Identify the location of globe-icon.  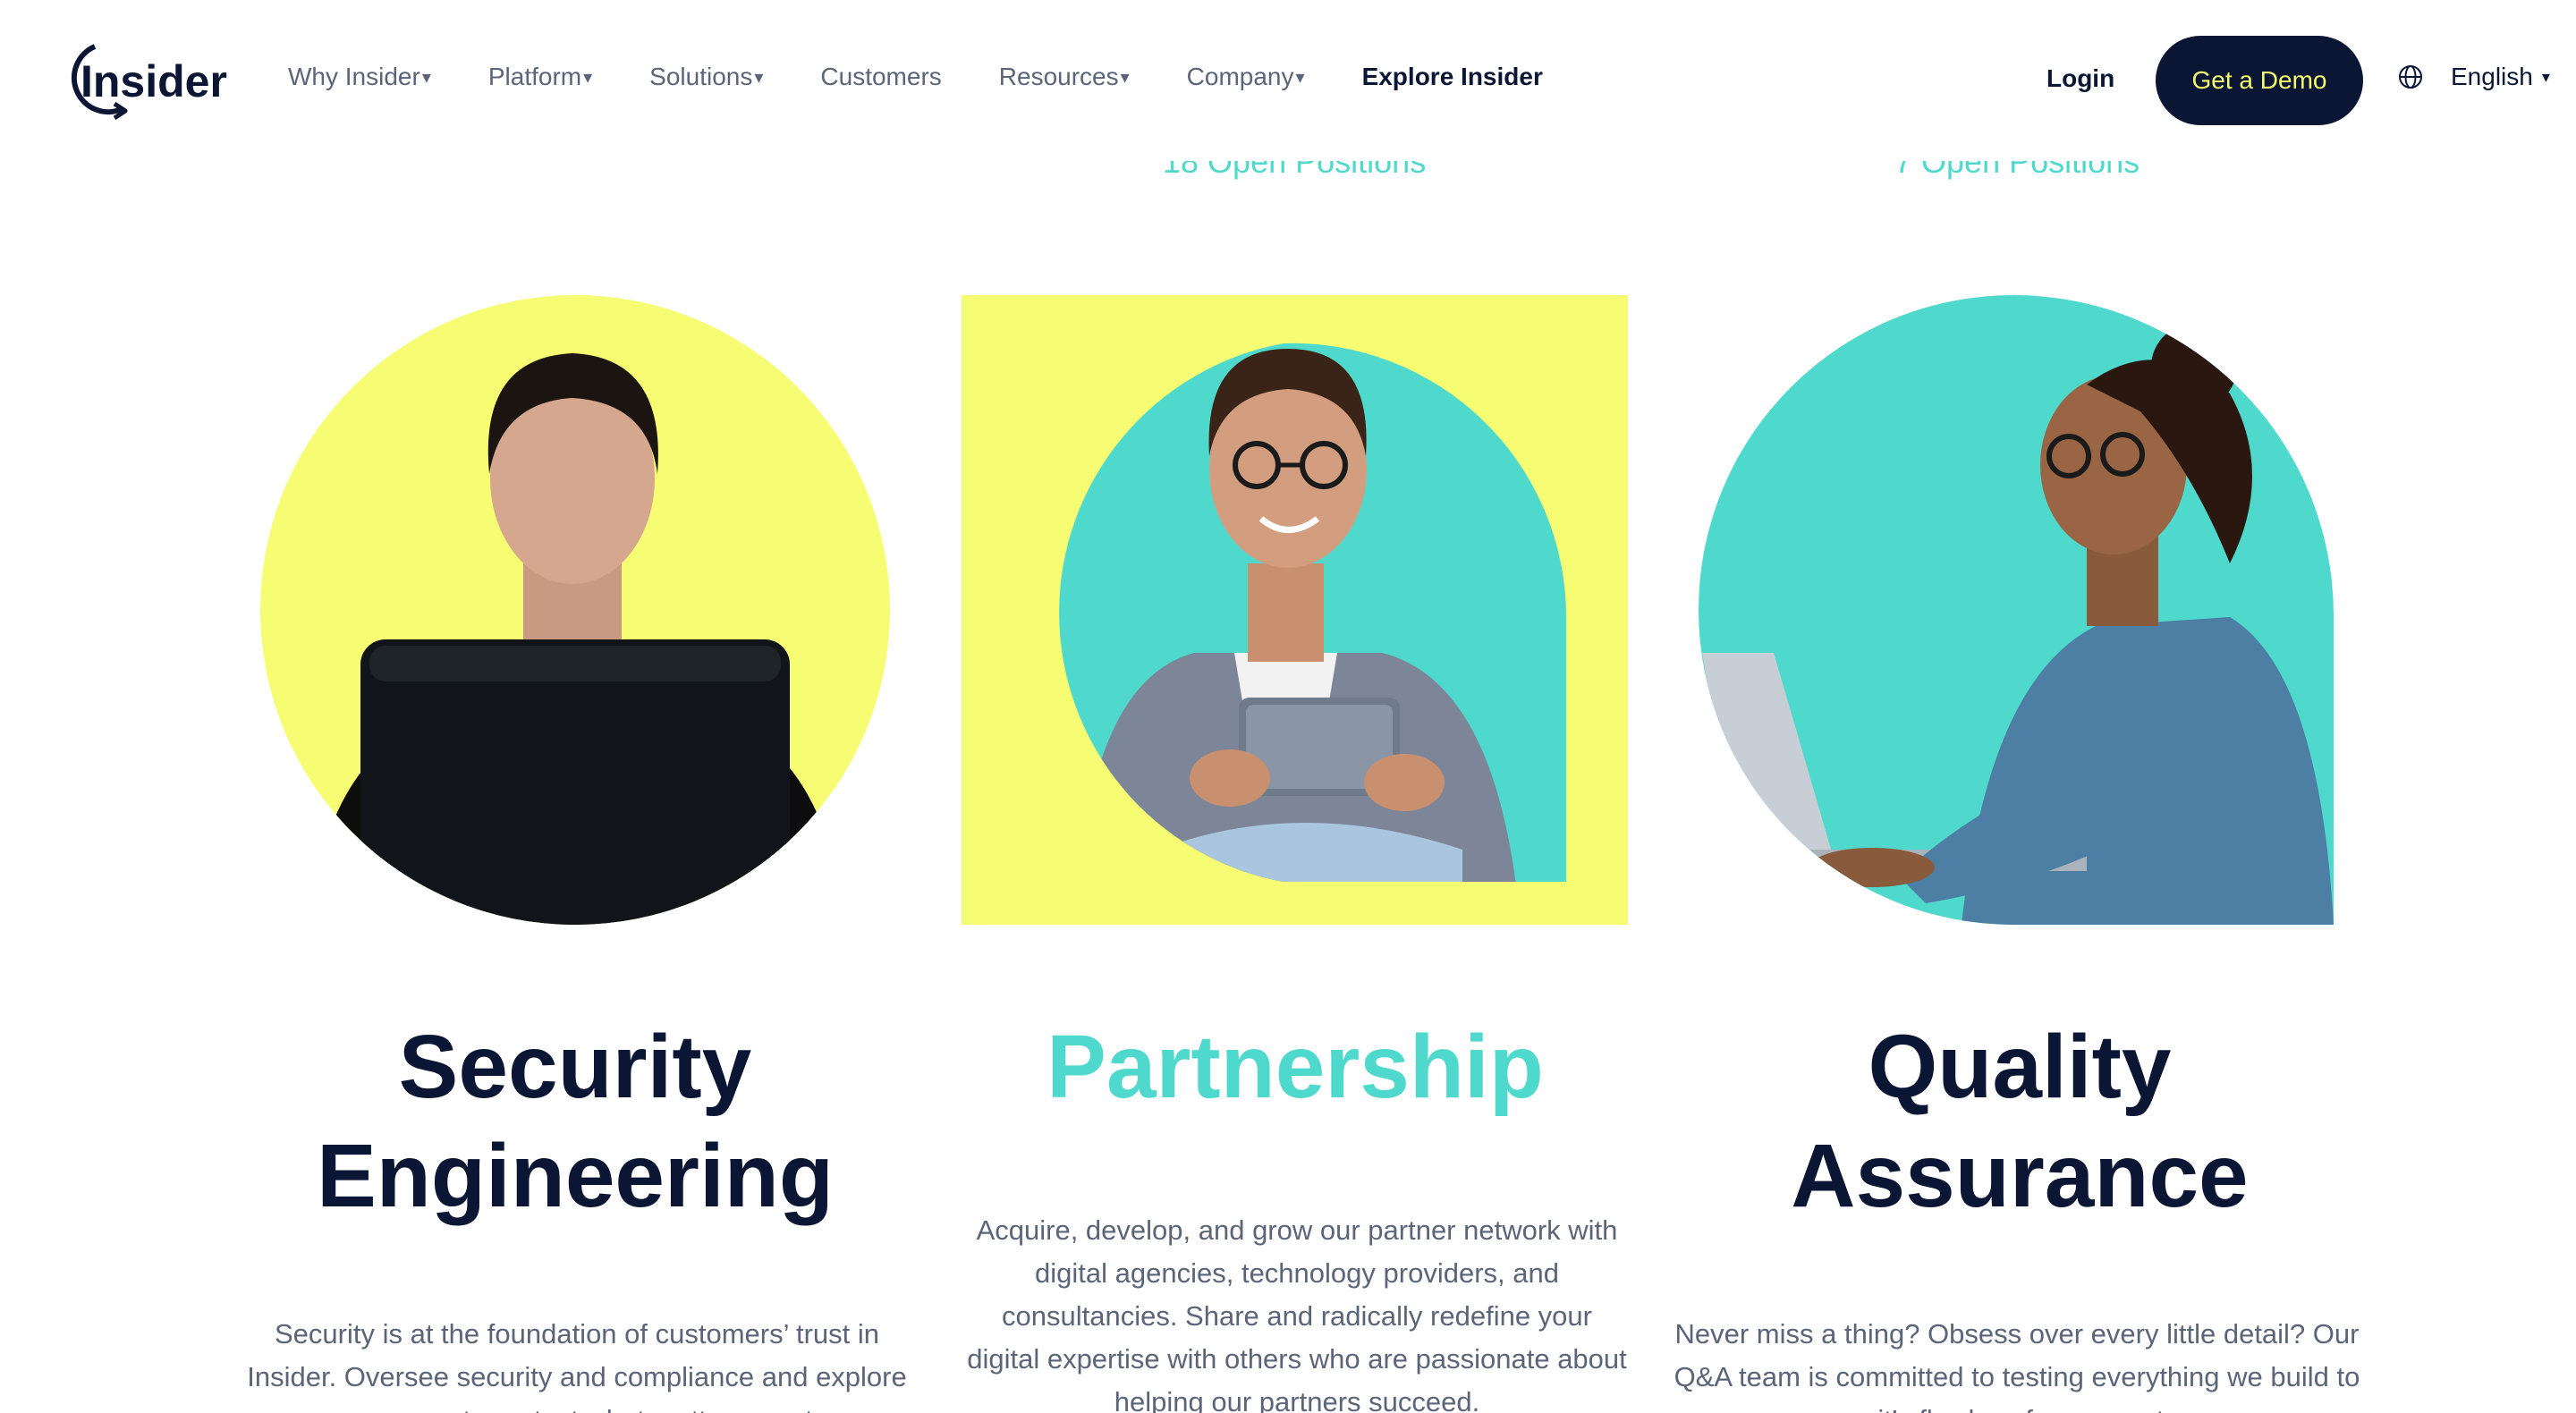
(2410, 77).